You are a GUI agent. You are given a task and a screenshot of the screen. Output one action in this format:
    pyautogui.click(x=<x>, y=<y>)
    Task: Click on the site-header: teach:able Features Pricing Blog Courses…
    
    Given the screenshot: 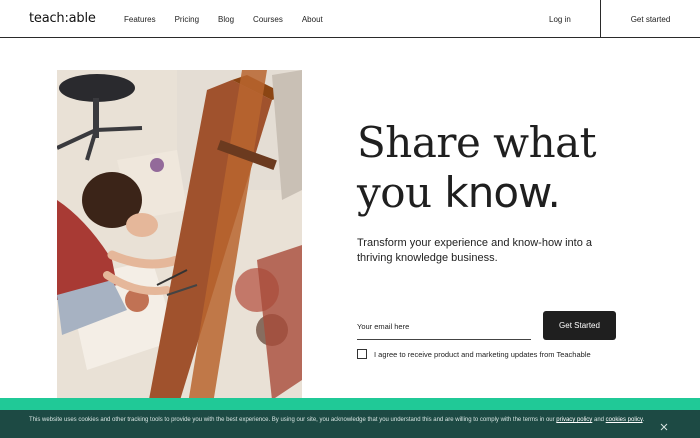 What is the action you would take?
    pyautogui.click(x=350, y=19)
    